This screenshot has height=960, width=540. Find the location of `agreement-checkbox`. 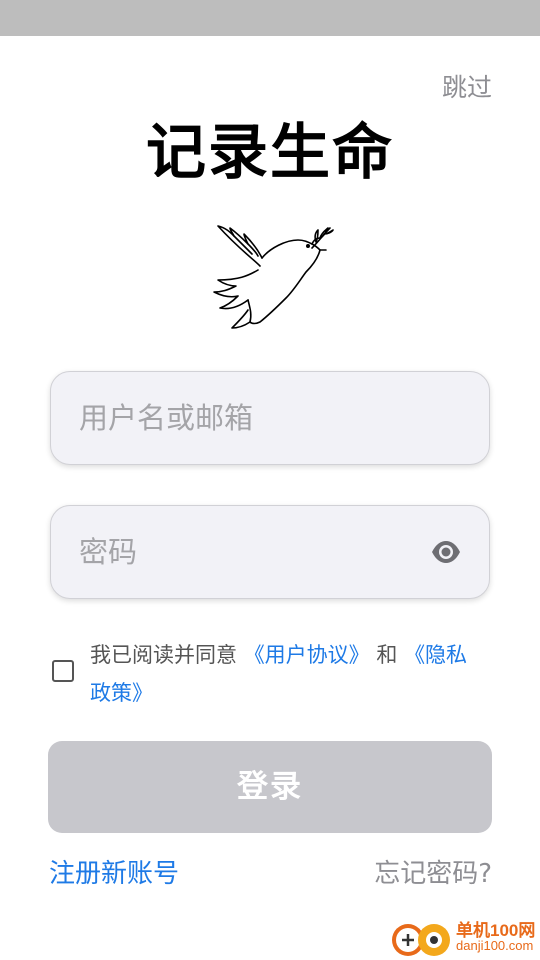

agreement-checkbox is located at coordinates (63, 671).